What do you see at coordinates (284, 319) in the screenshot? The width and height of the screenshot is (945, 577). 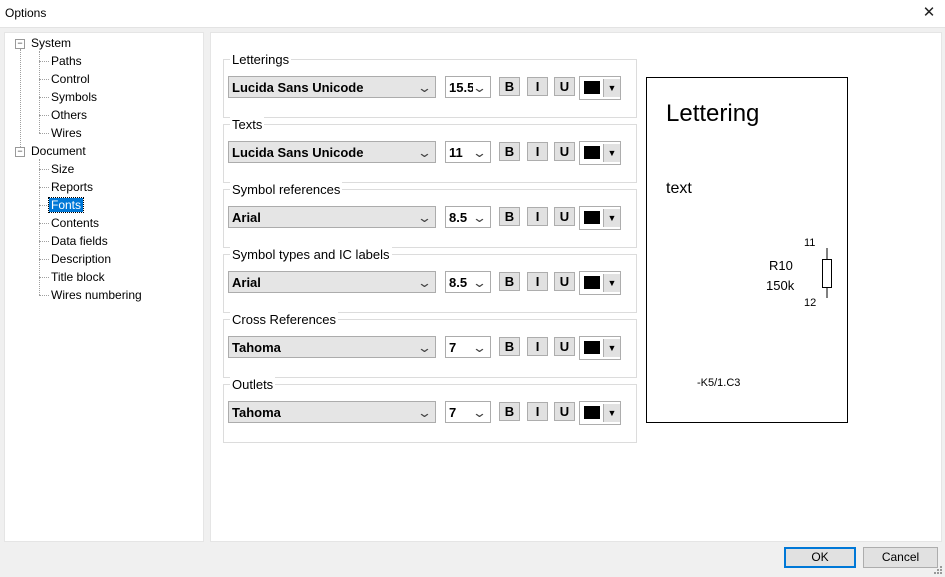 I see `group-title: Cross References` at bounding box center [284, 319].